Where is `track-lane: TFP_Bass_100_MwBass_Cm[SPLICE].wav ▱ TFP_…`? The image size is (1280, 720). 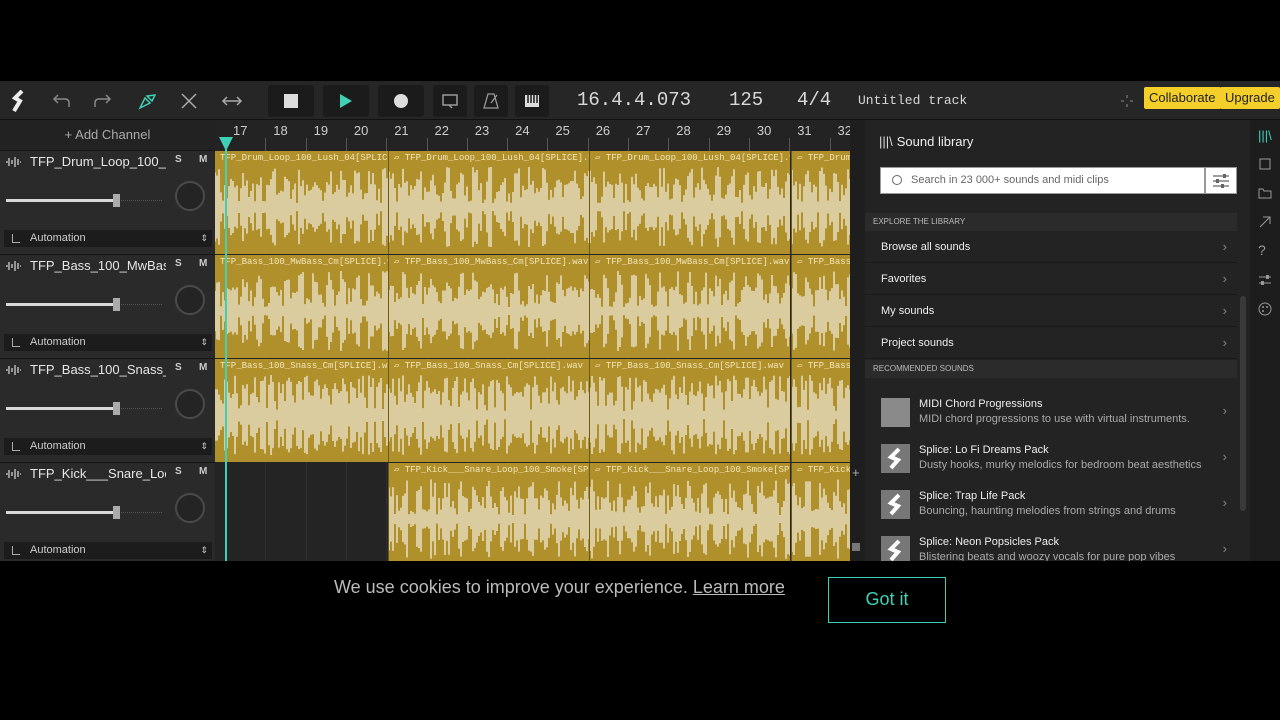 track-lane: TFP_Bass_100_MwBass_Cm[SPLICE].wav ▱ TFP_… is located at coordinates (532, 307).